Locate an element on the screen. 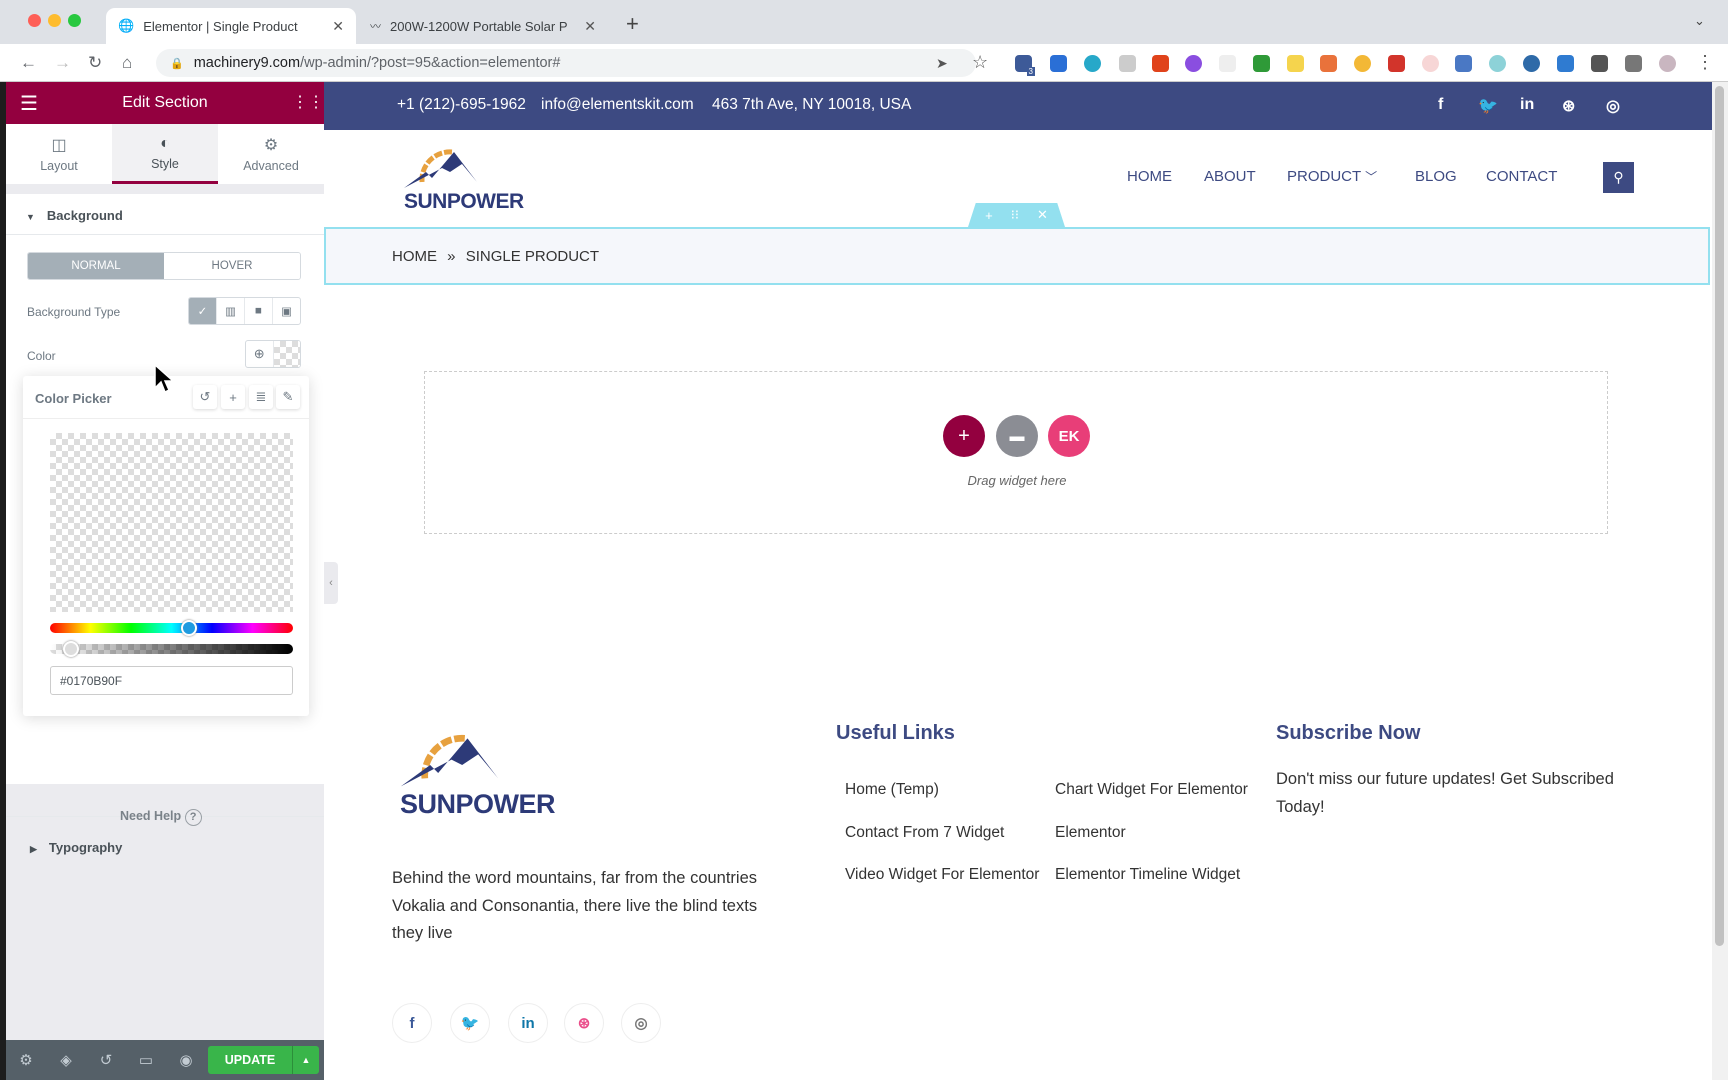 This screenshot has width=1728, height=1080. nav-about: ABOUT is located at coordinates (1230, 176).